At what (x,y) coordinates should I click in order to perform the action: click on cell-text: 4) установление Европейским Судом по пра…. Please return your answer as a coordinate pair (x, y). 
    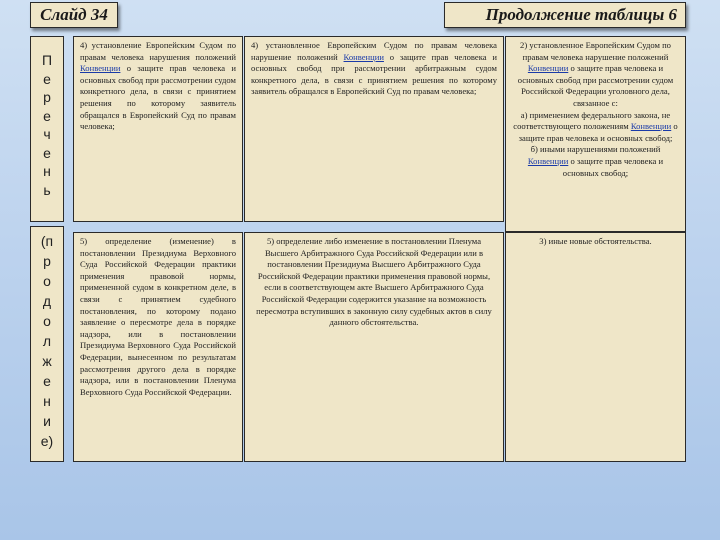
    Looking at the image, I should click on (158, 51).